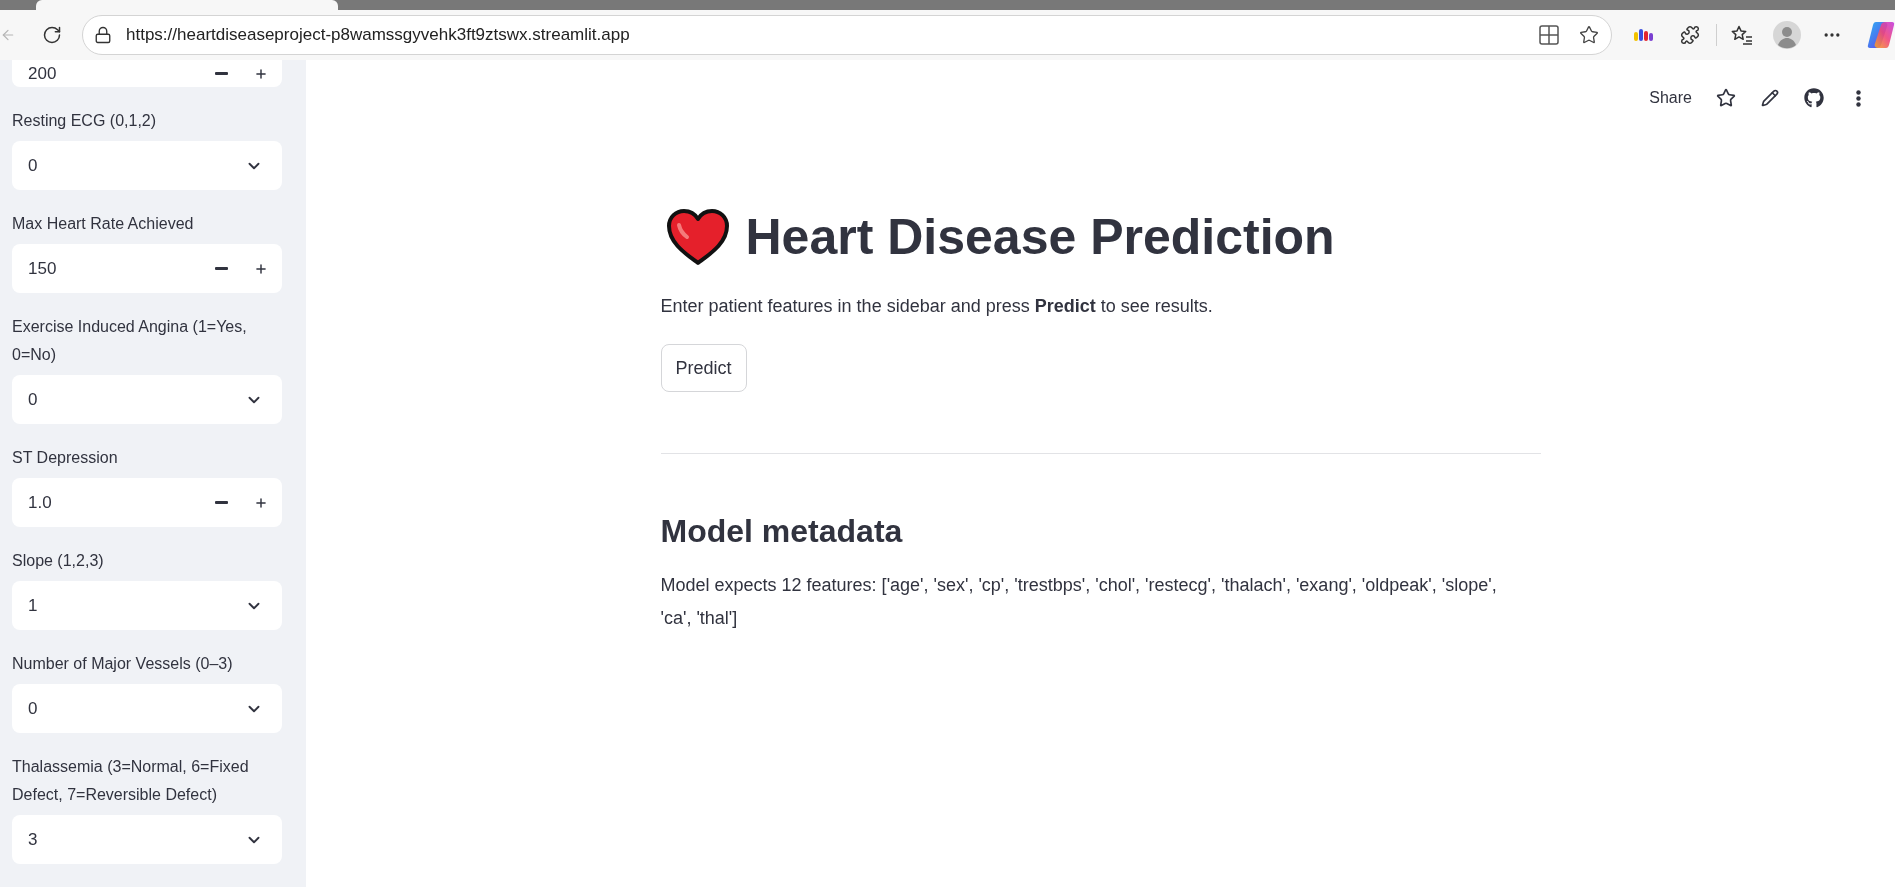 The image size is (1895, 887). Describe the element at coordinates (147, 839) in the screenshot. I see `select-dropdown: 3` at that location.